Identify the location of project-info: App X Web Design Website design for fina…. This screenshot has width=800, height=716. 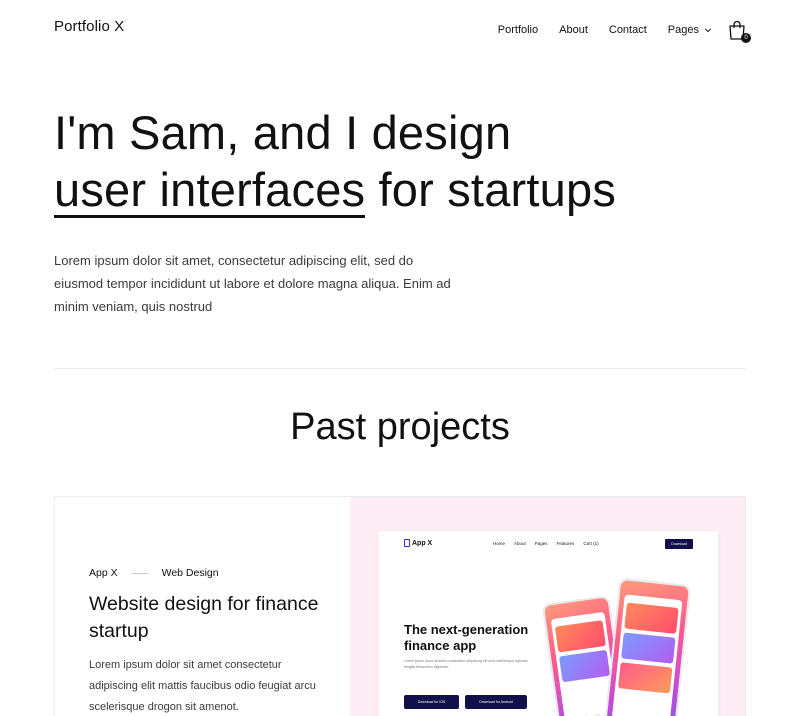
(202, 606).